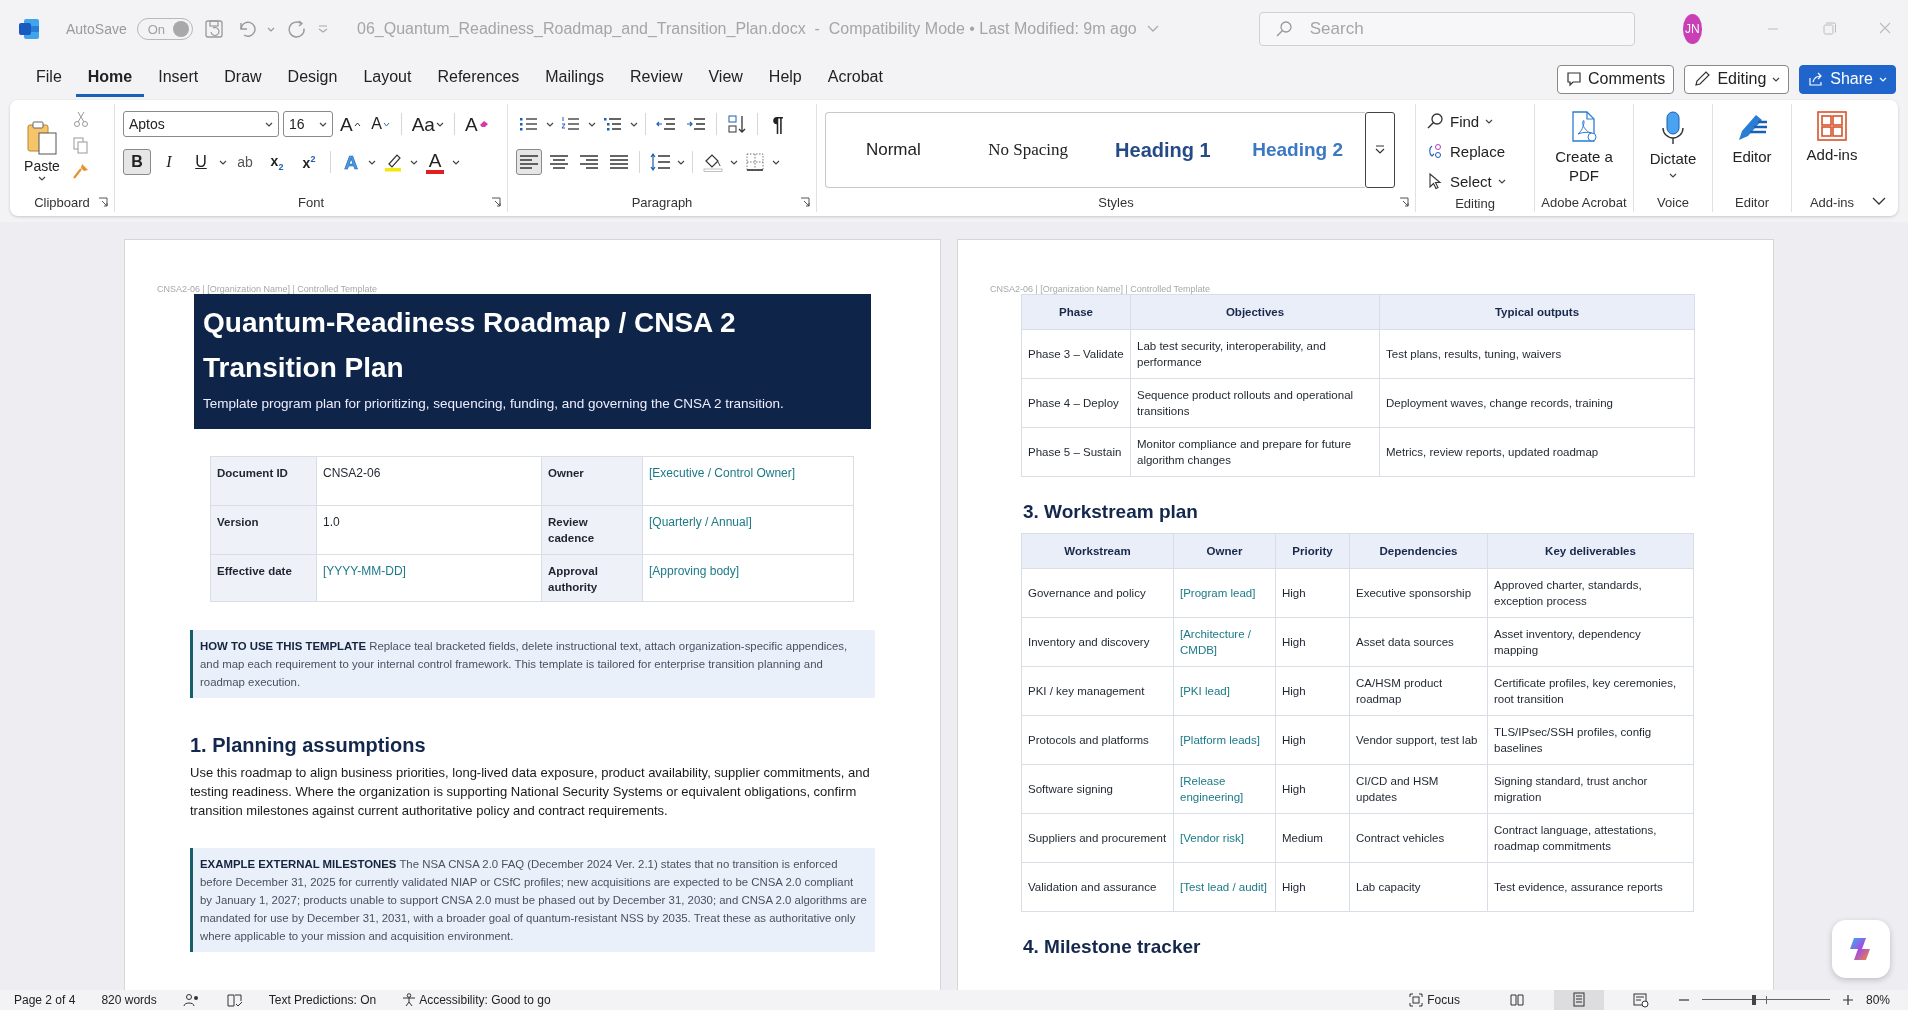 This screenshot has height=1010, width=1908. I want to click on autosave-label: AutoSave, so click(96, 29).